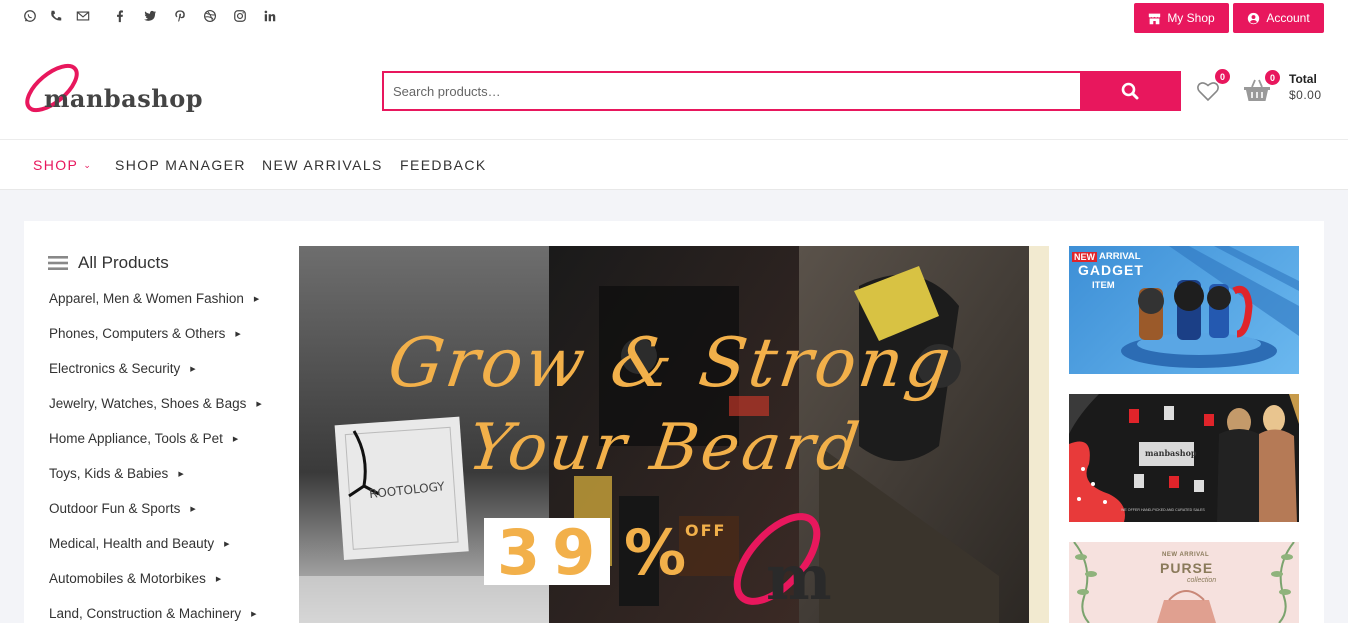  I want to click on site-logo: manbashop, so click(114, 90).